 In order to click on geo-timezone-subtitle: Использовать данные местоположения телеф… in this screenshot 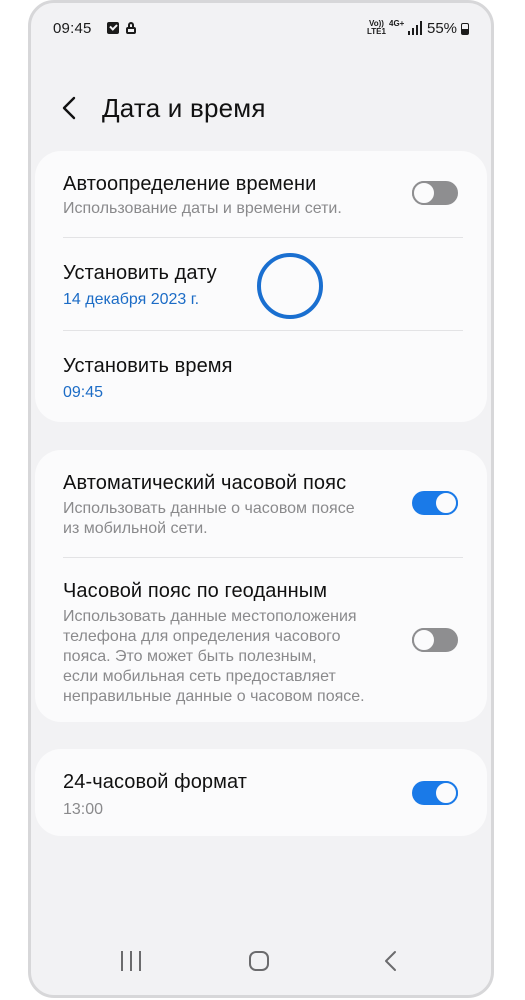, I will do `click(228, 657)`.